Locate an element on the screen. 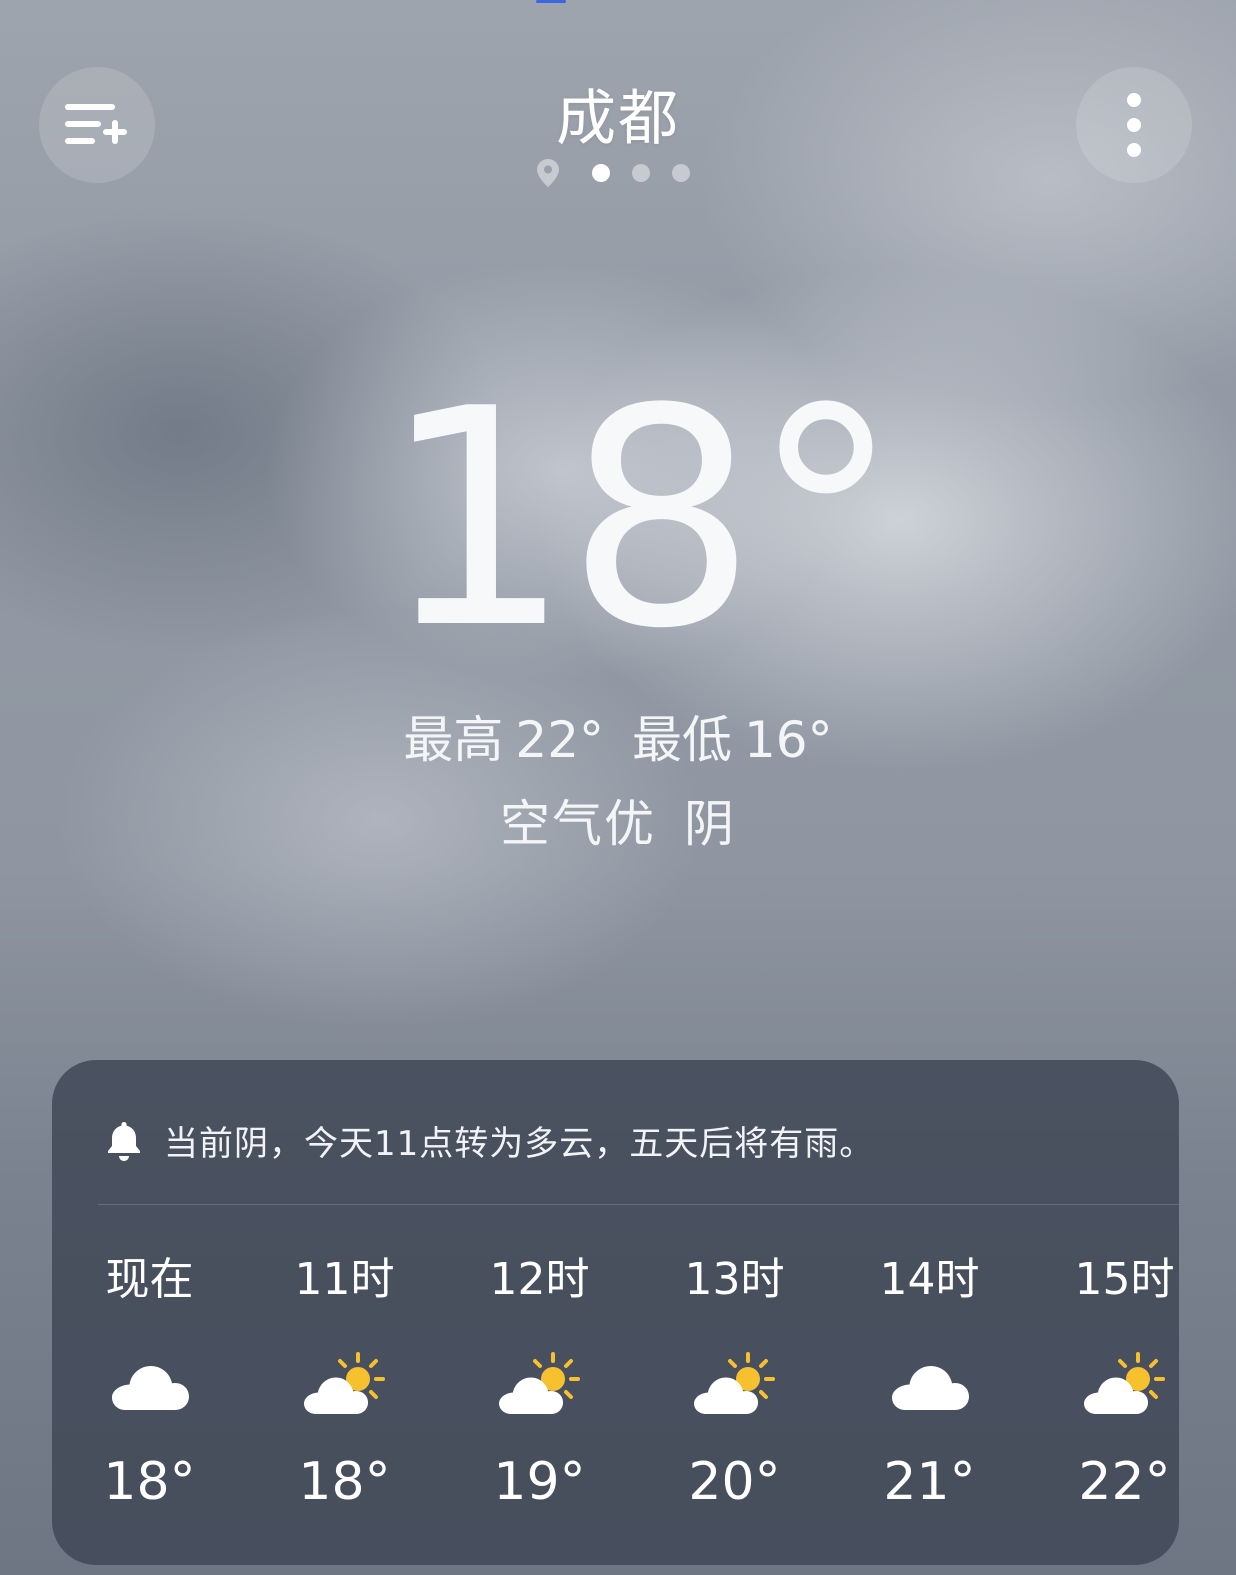  hour-item: 12时 19° is located at coordinates (539, 1400).